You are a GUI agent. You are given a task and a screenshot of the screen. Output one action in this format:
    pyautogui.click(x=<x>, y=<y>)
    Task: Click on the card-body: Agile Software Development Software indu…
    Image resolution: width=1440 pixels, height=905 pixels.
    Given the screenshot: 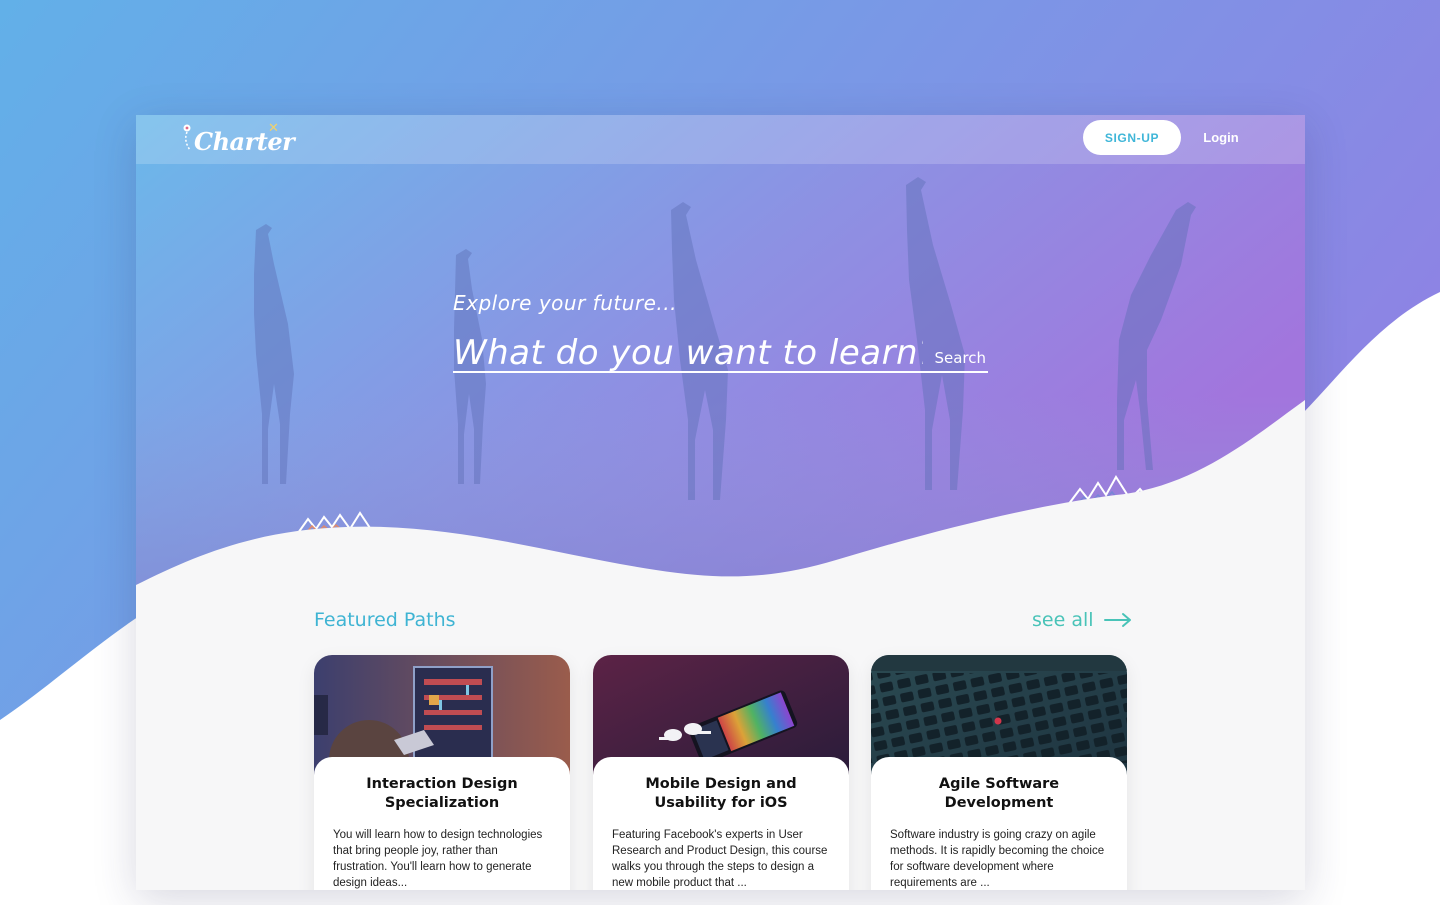 What is the action you would take?
    pyautogui.click(x=999, y=823)
    